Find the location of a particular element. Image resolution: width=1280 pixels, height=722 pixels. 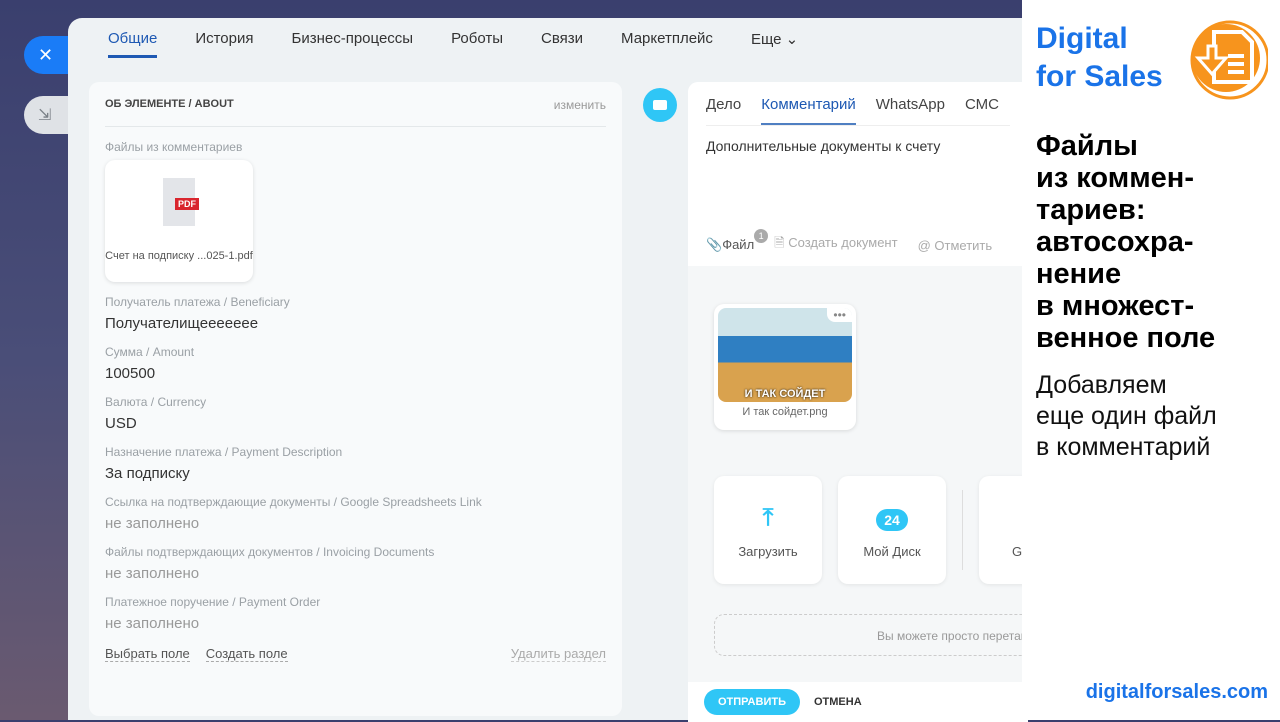

close-icon: ✕ is located at coordinates (46, 54).